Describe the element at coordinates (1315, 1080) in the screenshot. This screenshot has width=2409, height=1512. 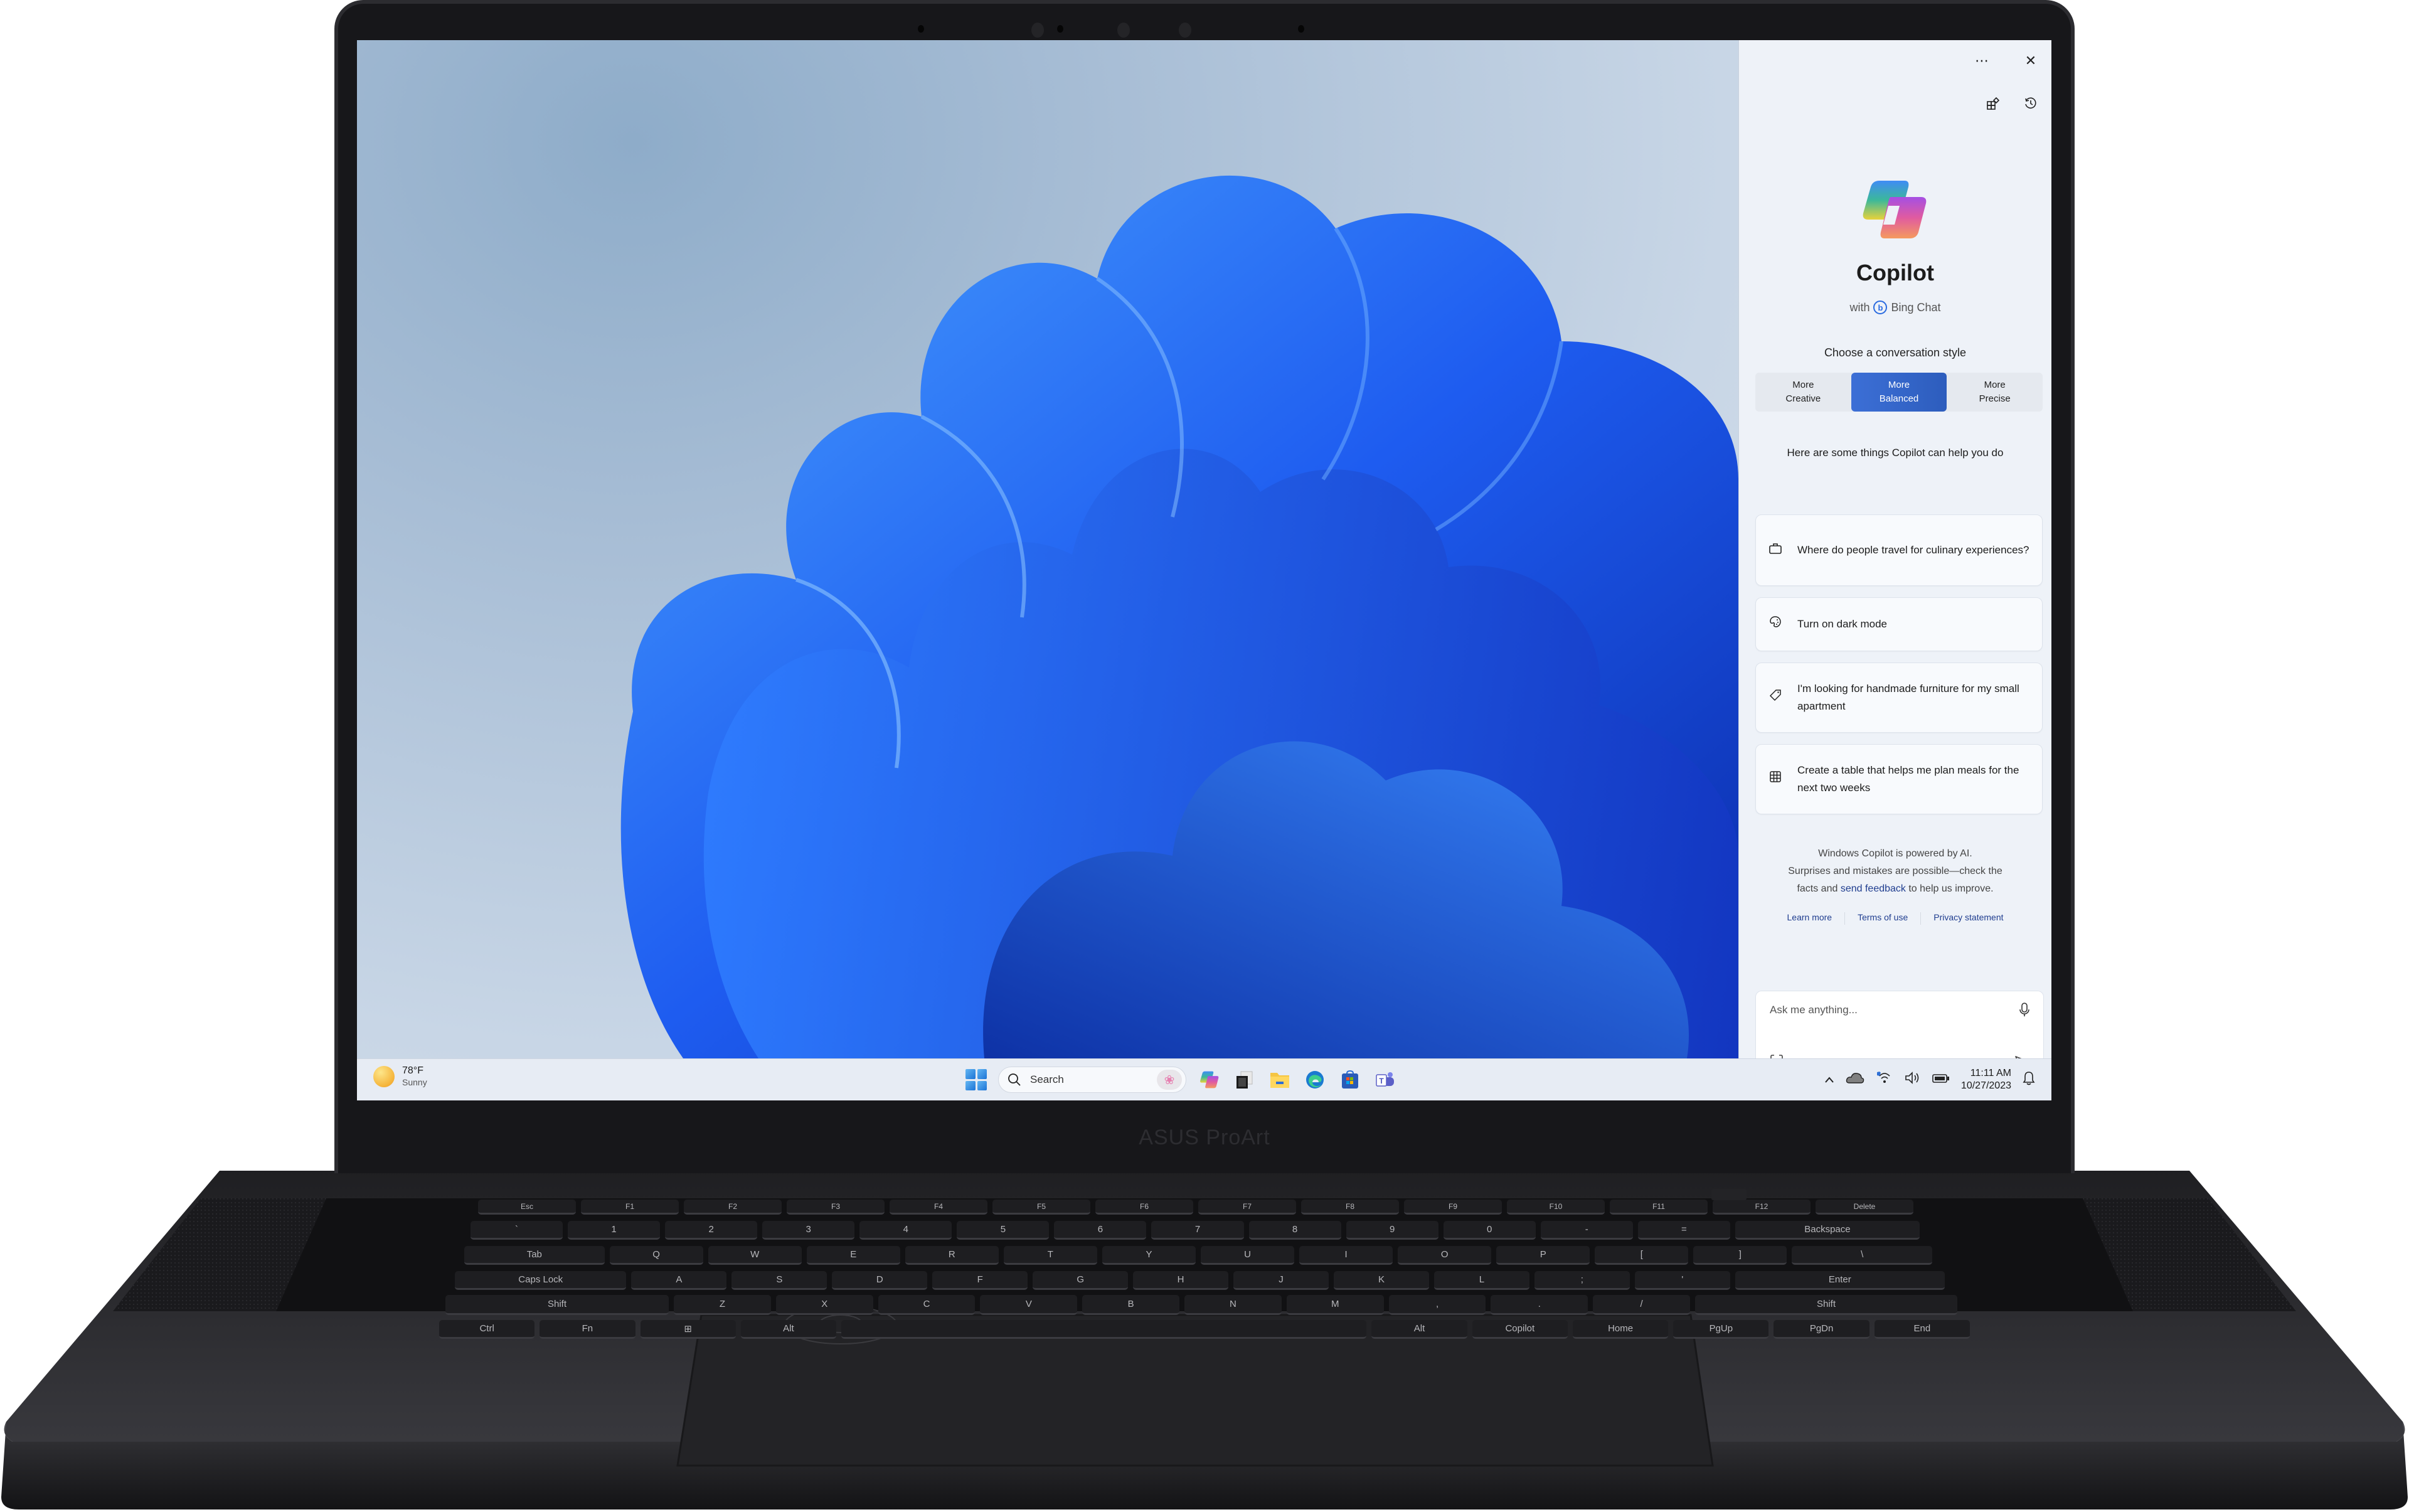
I see `edge-icon` at that location.